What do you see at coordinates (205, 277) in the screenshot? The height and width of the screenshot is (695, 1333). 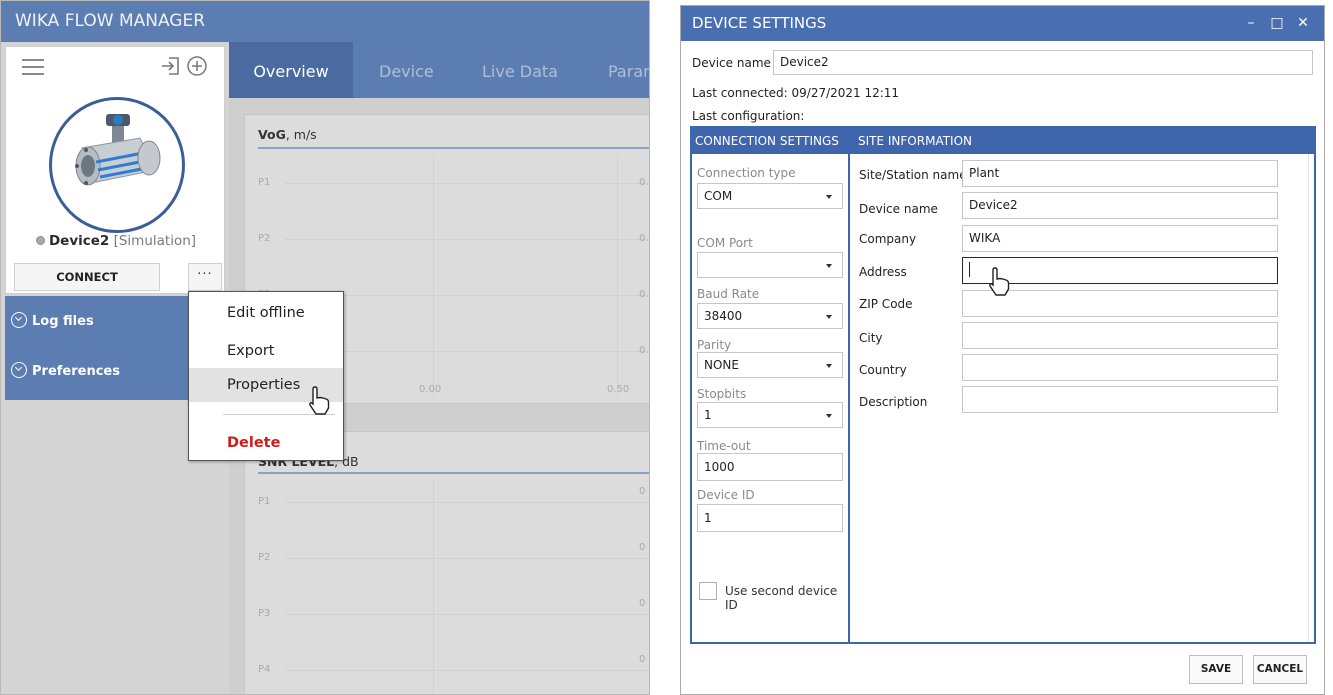 I see `more-options-button: ···` at bounding box center [205, 277].